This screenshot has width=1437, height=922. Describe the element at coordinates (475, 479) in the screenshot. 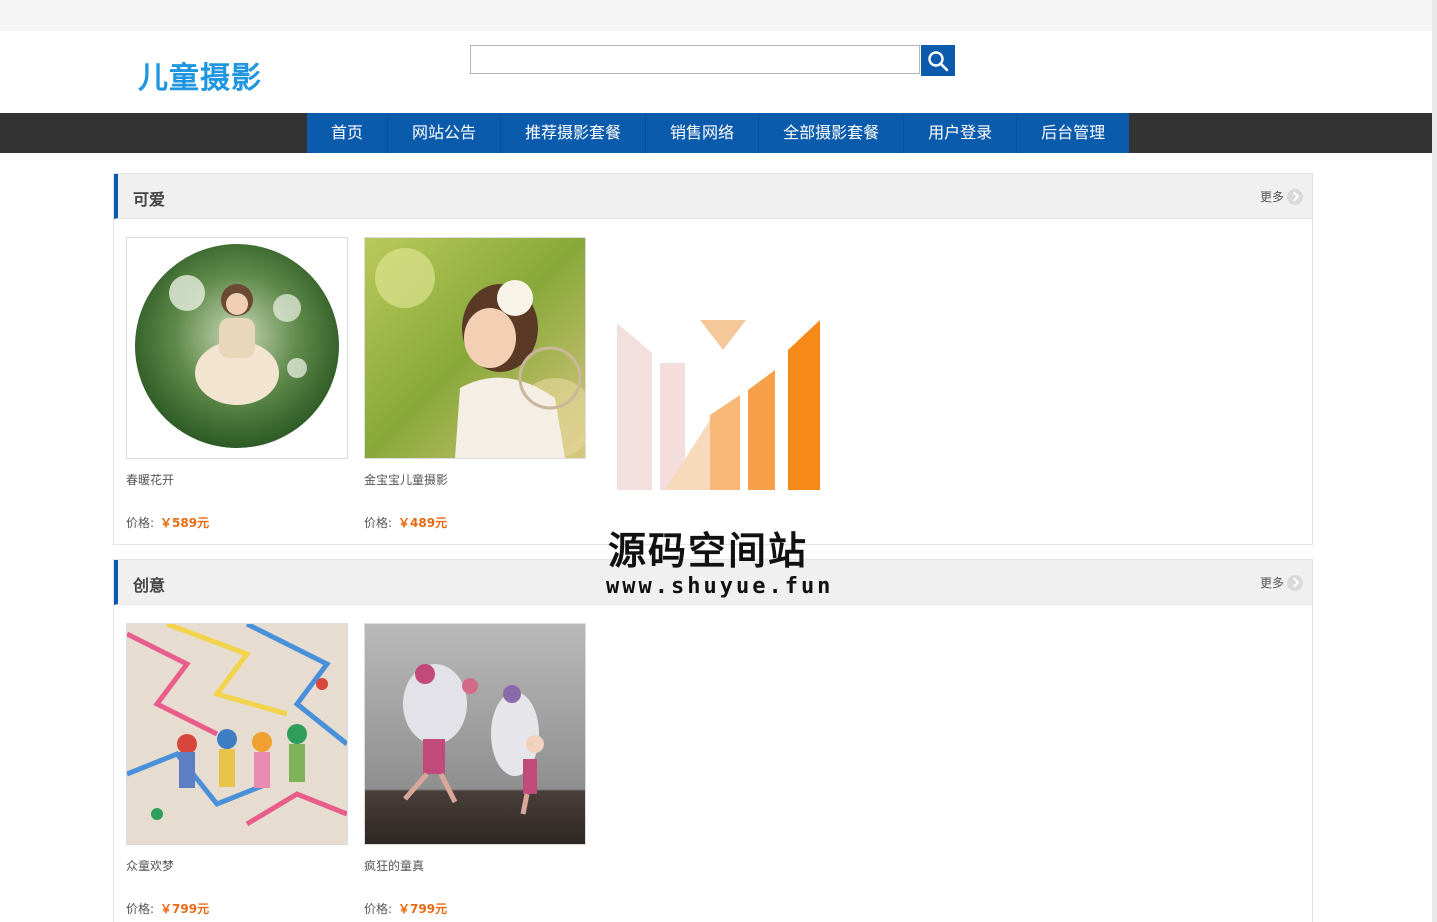

I see `product-name: 金宝宝儿童摄影` at that location.